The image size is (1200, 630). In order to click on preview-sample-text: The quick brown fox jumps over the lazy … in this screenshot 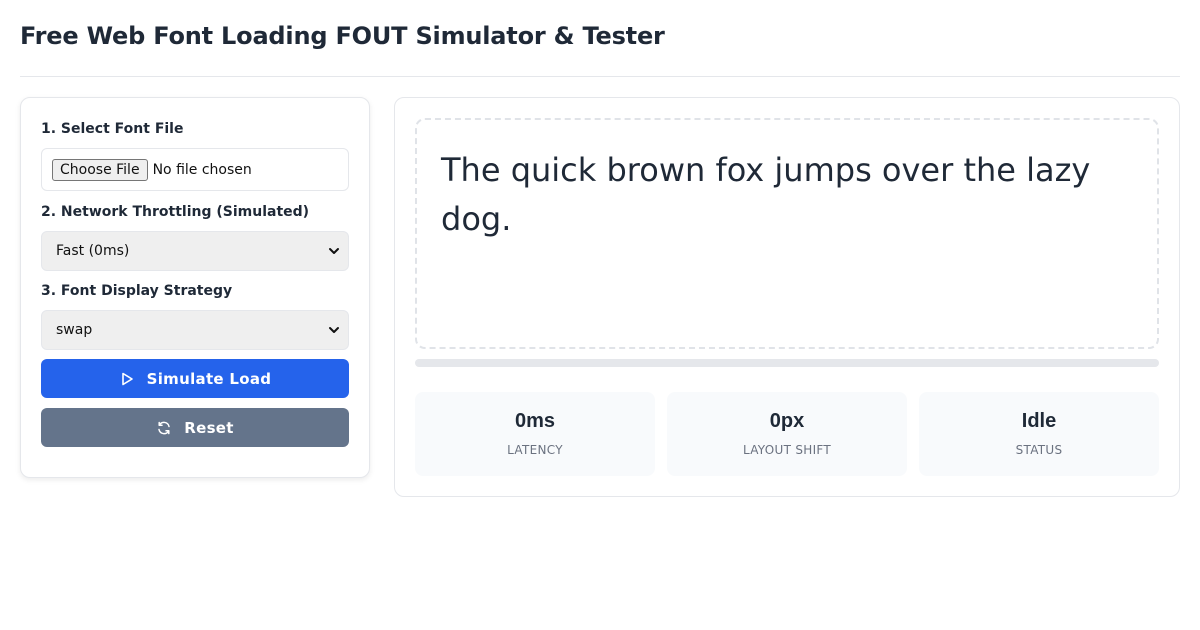, I will do `click(766, 194)`.